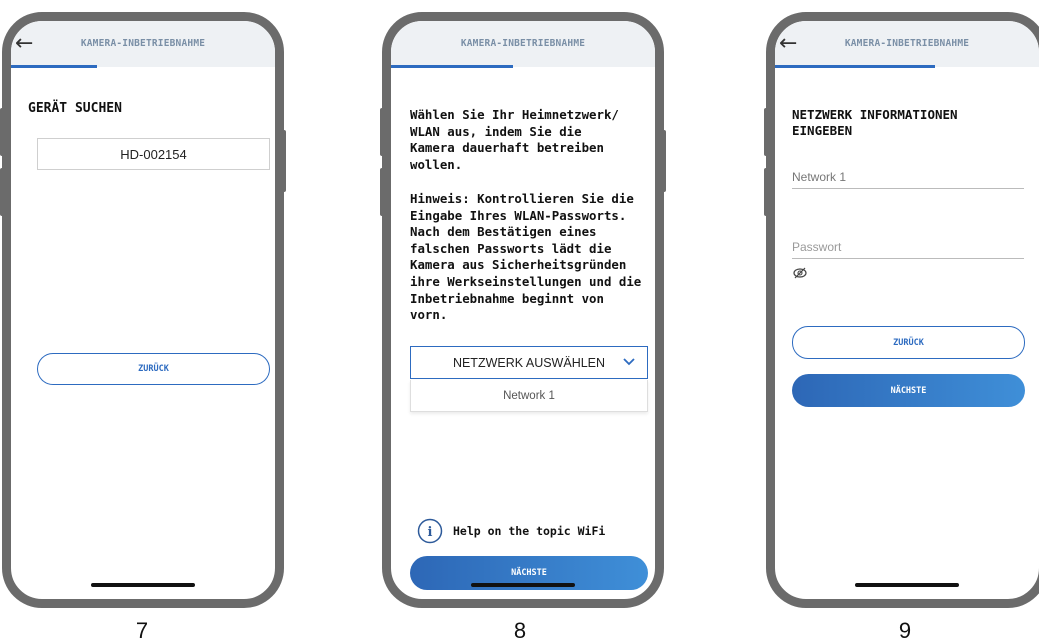 This screenshot has width=1039, height=644. I want to click on page-title: NETZWERK INFORMATIONEN EINGEBEN, so click(875, 122).